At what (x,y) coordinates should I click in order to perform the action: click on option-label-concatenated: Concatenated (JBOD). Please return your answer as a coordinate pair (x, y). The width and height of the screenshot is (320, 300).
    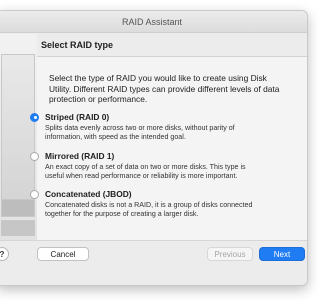
    Looking at the image, I should click on (88, 194).